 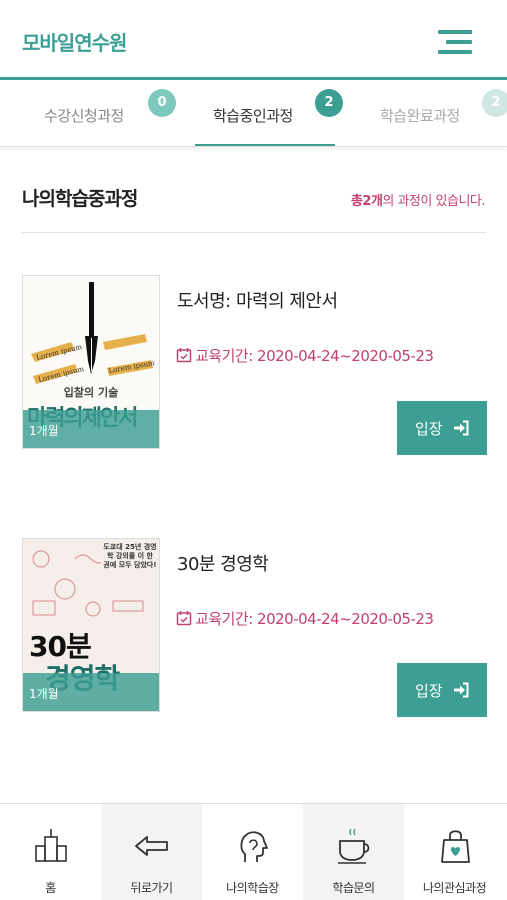 I want to click on nav-label: 나의관심과정, so click(x=454, y=888).